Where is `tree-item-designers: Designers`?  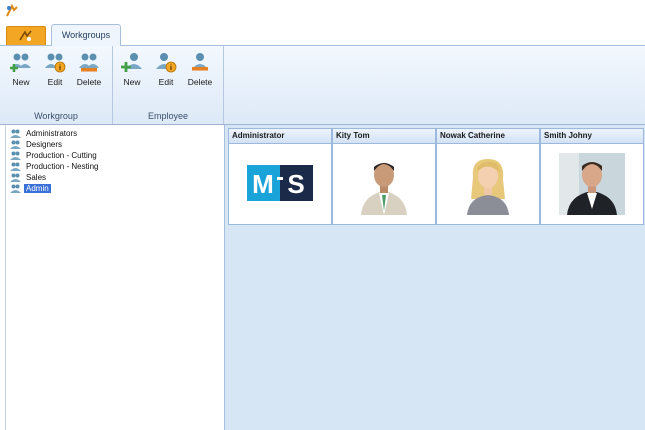
tree-item-designers: Designers is located at coordinates (37, 144).